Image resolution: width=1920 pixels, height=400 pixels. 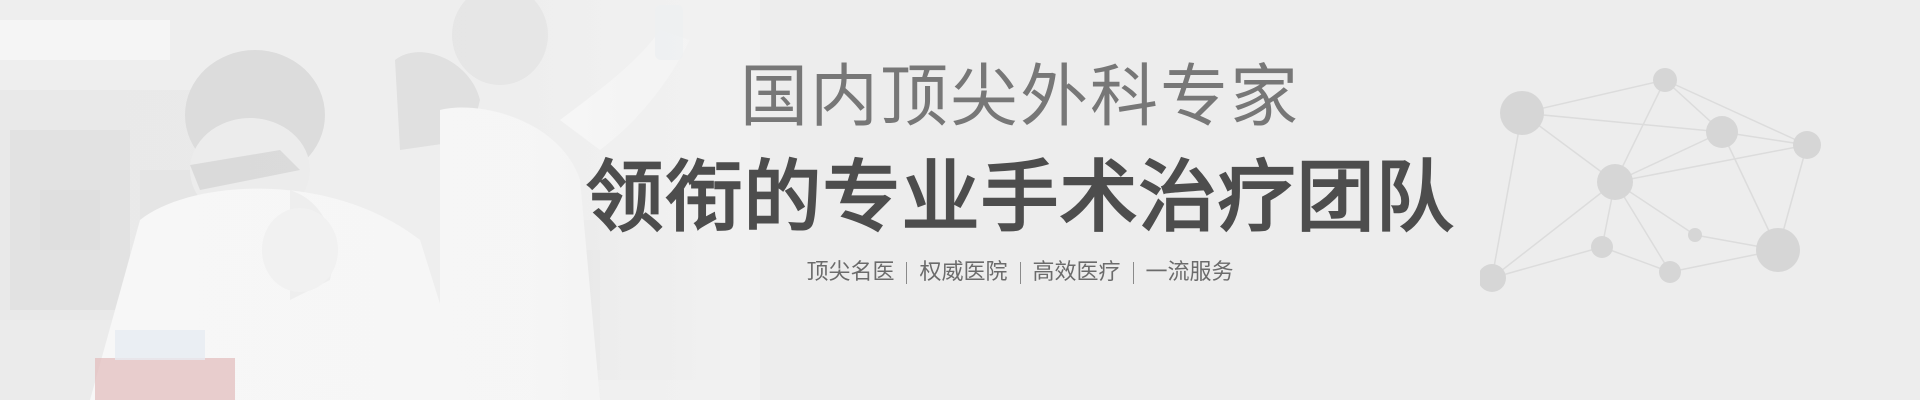 What do you see at coordinates (1076, 272) in the screenshot?
I see `tagline-item: 高效医疗` at bounding box center [1076, 272].